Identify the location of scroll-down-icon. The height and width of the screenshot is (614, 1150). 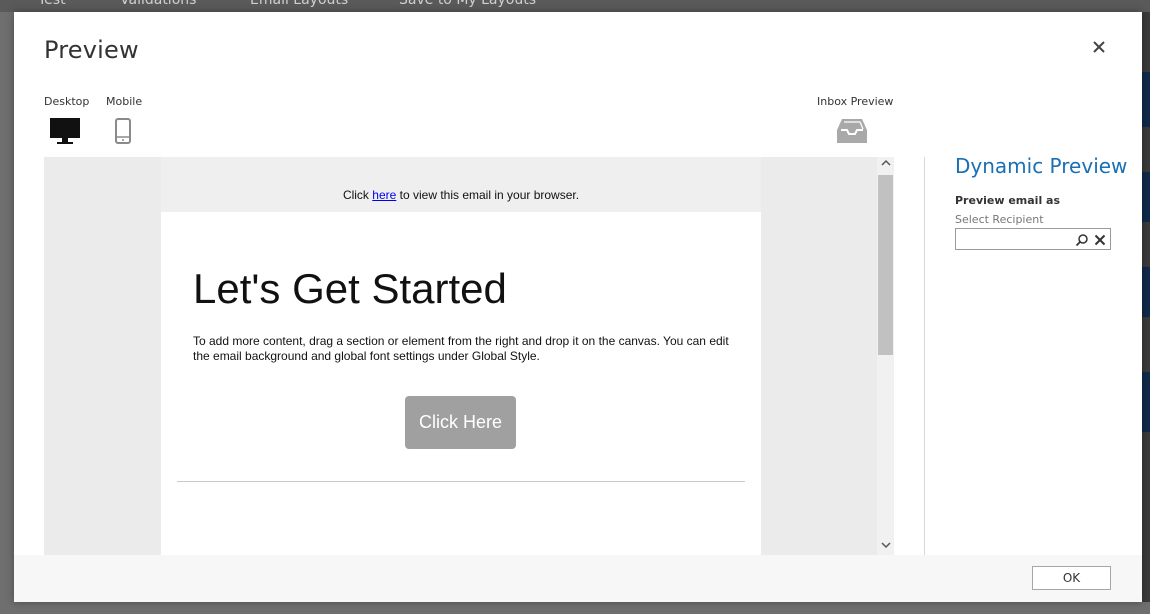
(885, 547).